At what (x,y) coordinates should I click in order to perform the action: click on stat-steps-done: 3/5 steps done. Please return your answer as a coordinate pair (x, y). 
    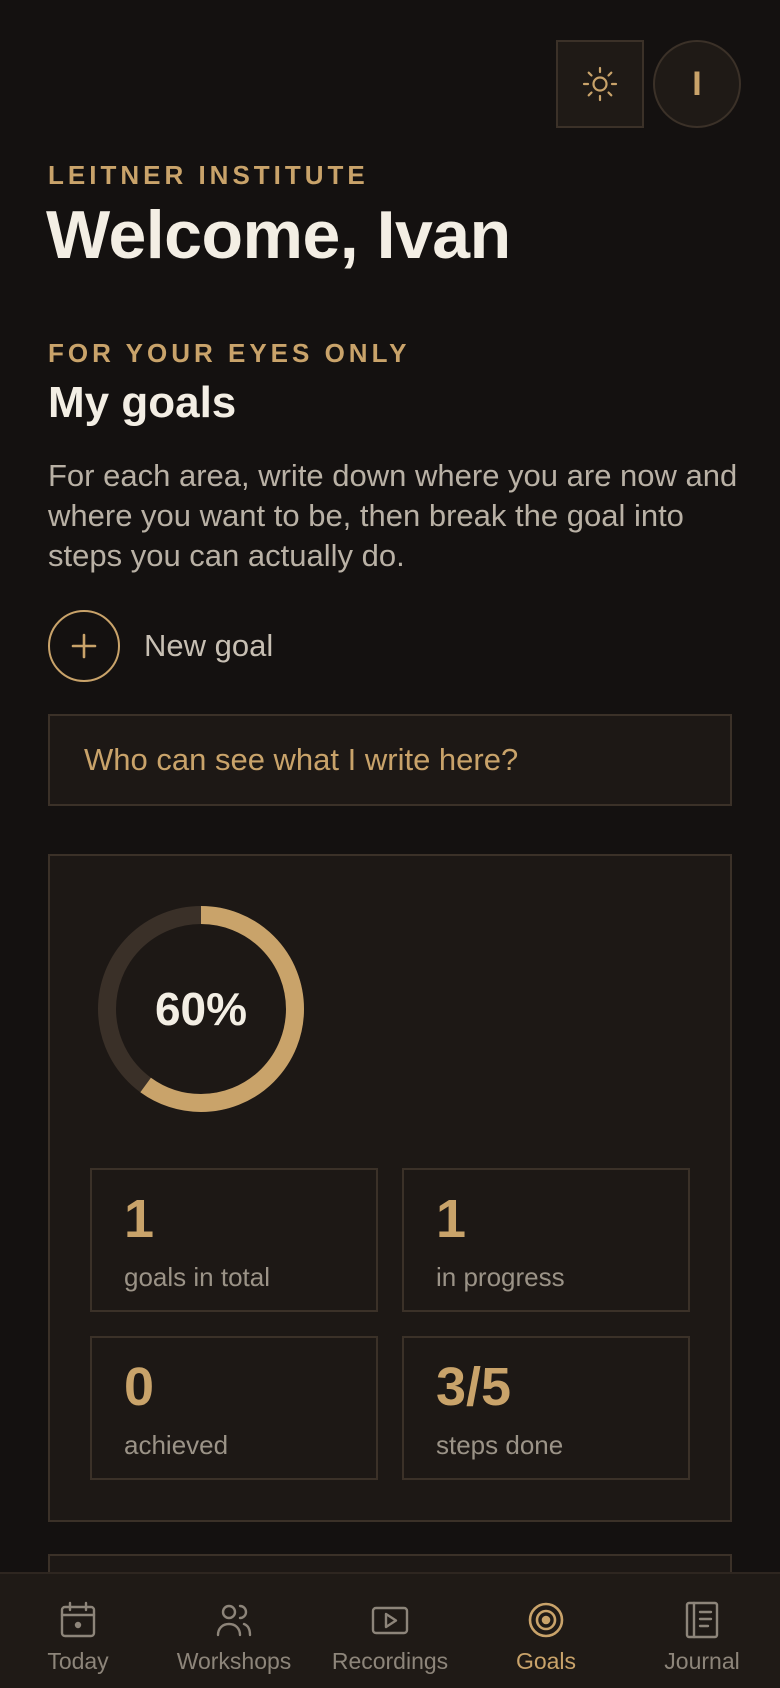
    Looking at the image, I should click on (546, 1408).